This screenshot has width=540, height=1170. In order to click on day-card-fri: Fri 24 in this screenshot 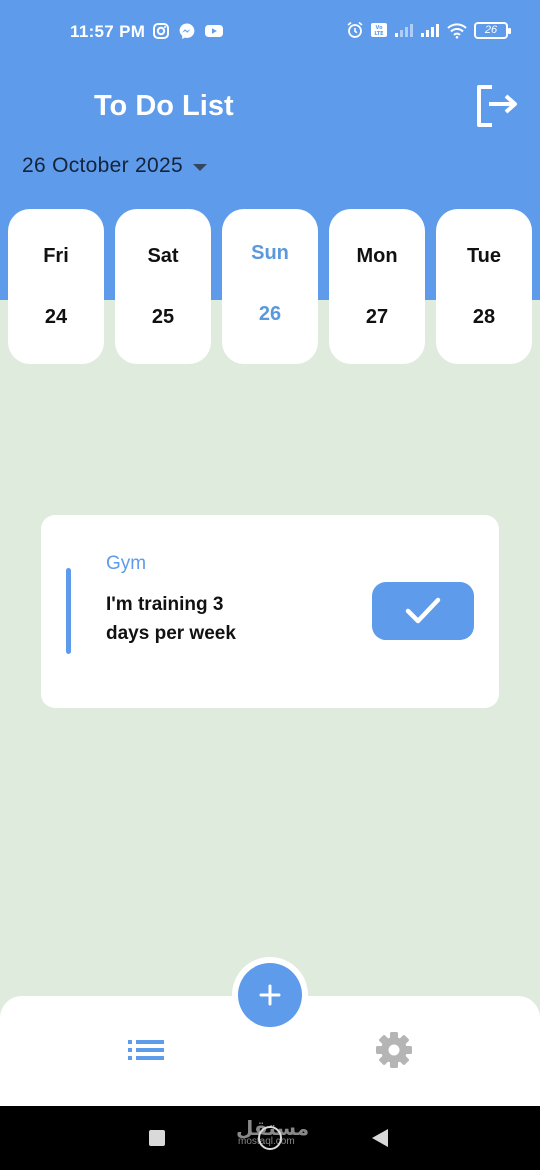, I will do `click(56, 286)`.